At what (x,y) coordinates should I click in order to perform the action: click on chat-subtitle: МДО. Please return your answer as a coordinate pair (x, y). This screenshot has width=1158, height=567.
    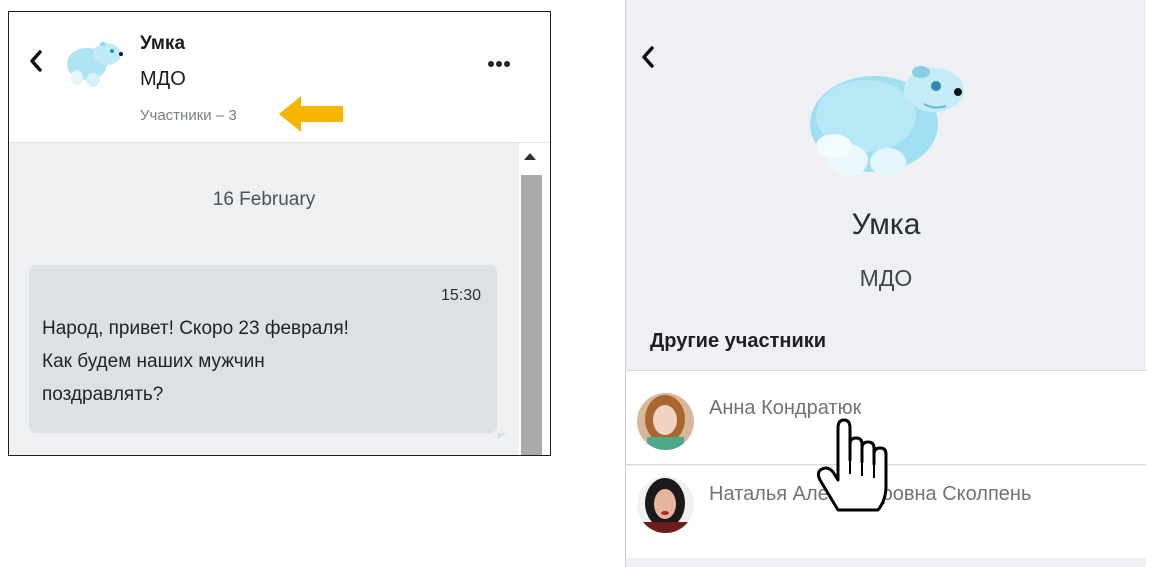
    Looking at the image, I should click on (163, 79).